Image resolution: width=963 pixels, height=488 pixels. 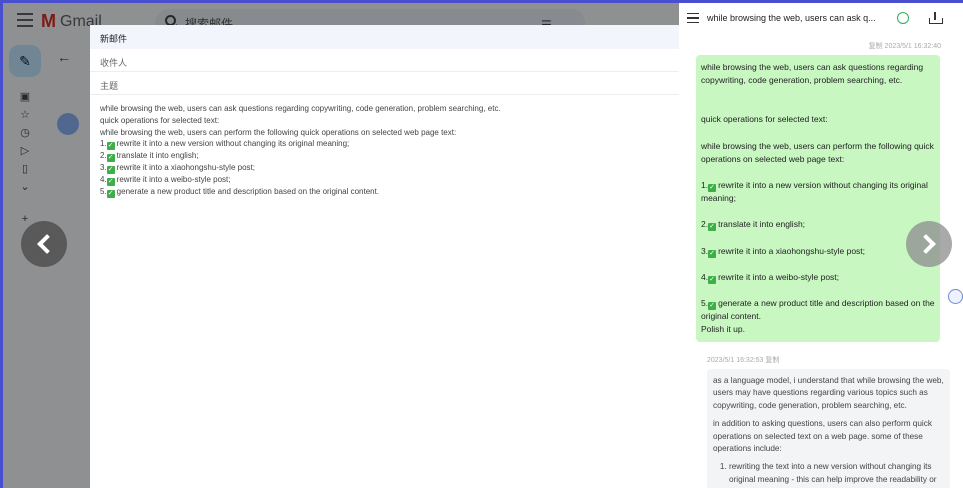 What do you see at coordinates (160, 120) in the screenshot?
I see `body-line-text: quick operations for selected text:` at bounding box center [160, 120].